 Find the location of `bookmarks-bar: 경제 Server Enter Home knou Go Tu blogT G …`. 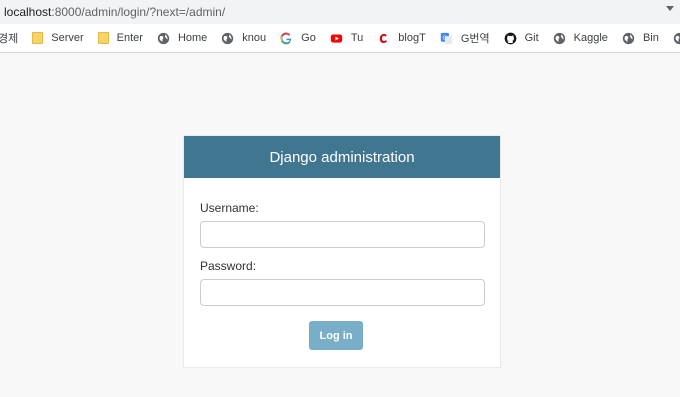

bookmarks-bar: 경제 Server Enter Home knou Go Tu blogT G … is located at coordinates (340, 38).